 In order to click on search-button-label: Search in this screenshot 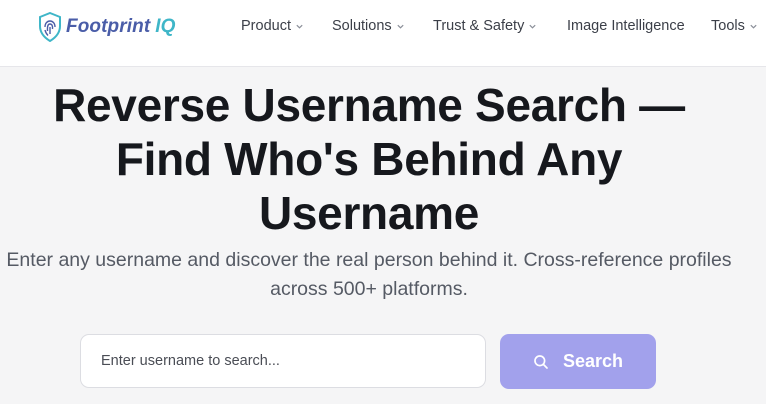, I will do `click(593, 361)`.